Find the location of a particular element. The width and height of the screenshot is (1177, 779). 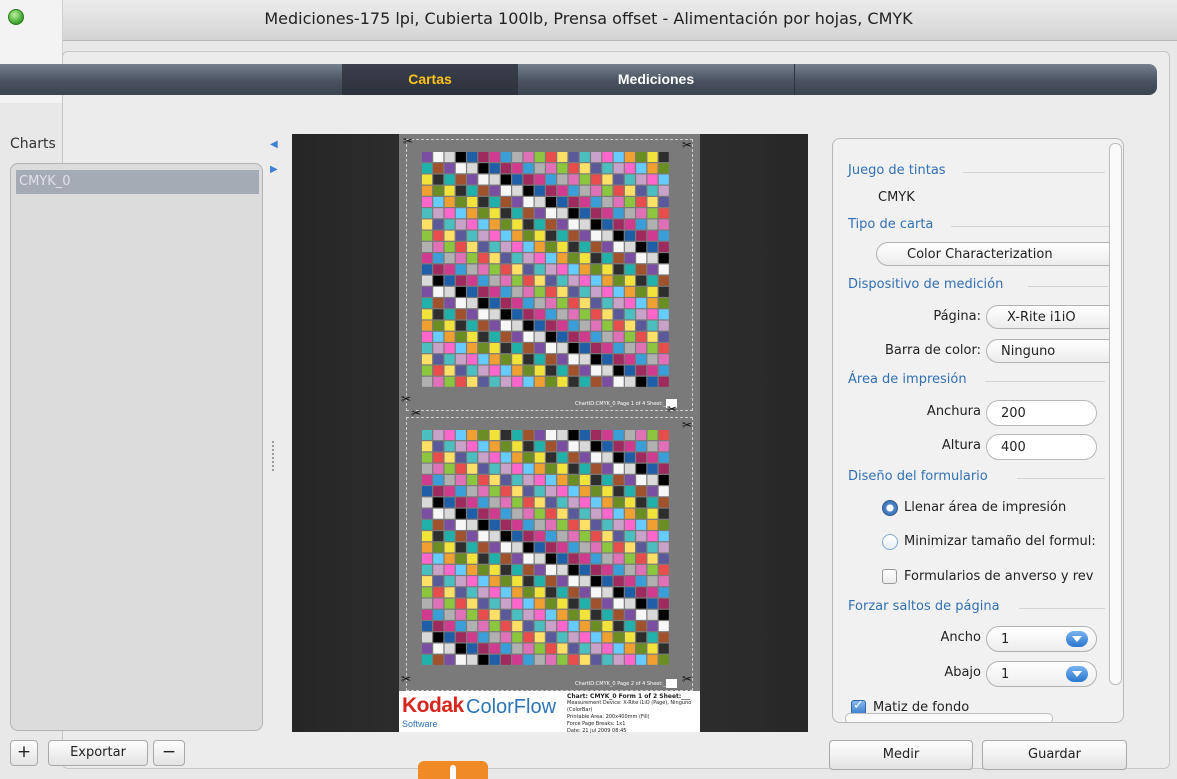

add-chart-button: + is located at coordinates (24, 753).